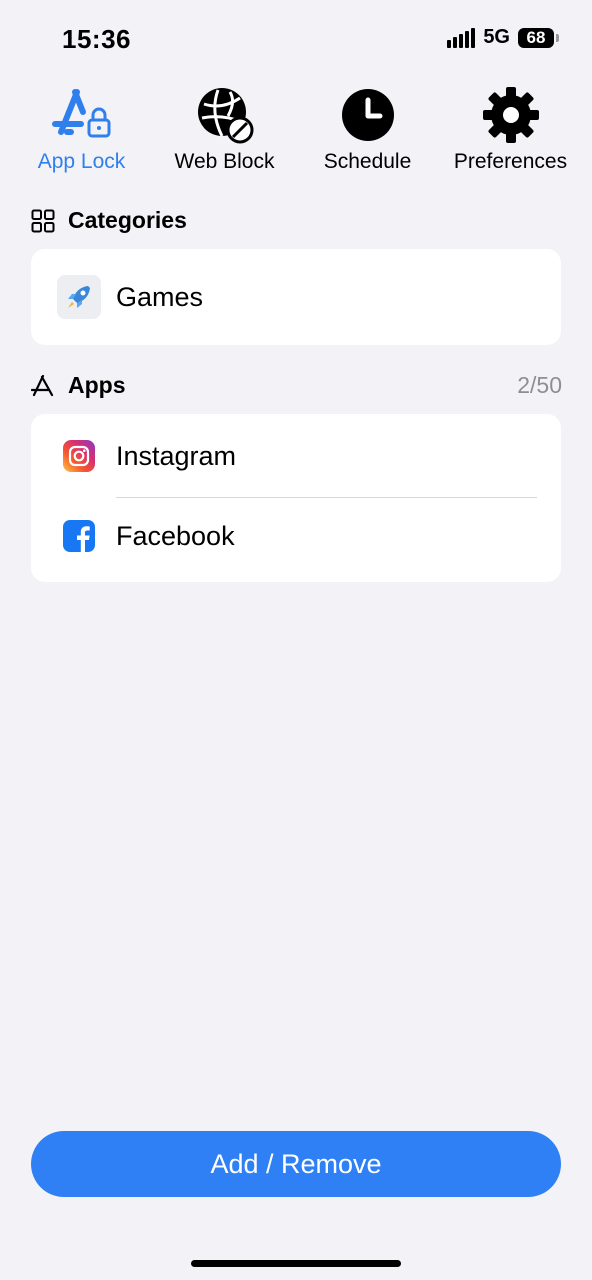 This screenshot has height=1280, width=592. I want to click on row-label-instagram: Instagram, so click(176, 455).